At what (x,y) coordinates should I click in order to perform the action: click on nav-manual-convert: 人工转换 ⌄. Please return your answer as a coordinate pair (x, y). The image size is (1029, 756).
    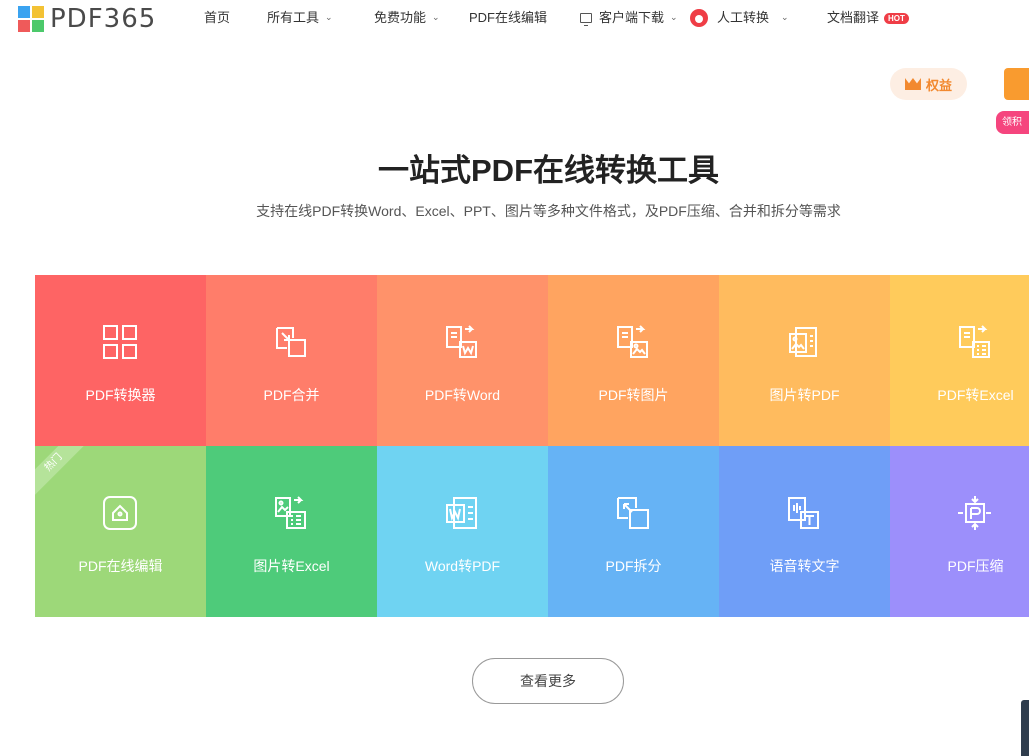
    Looking at the image, I should click on (753, 18).